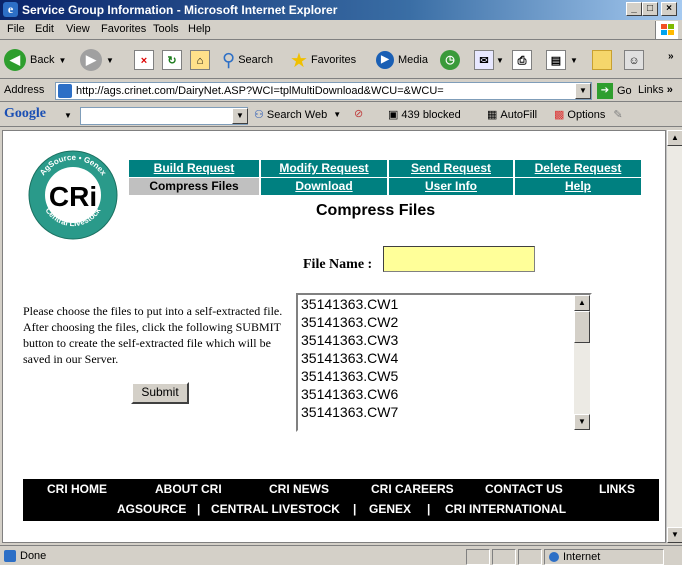  I want to click on menu-favorites: Favorites, so click(123, 29).